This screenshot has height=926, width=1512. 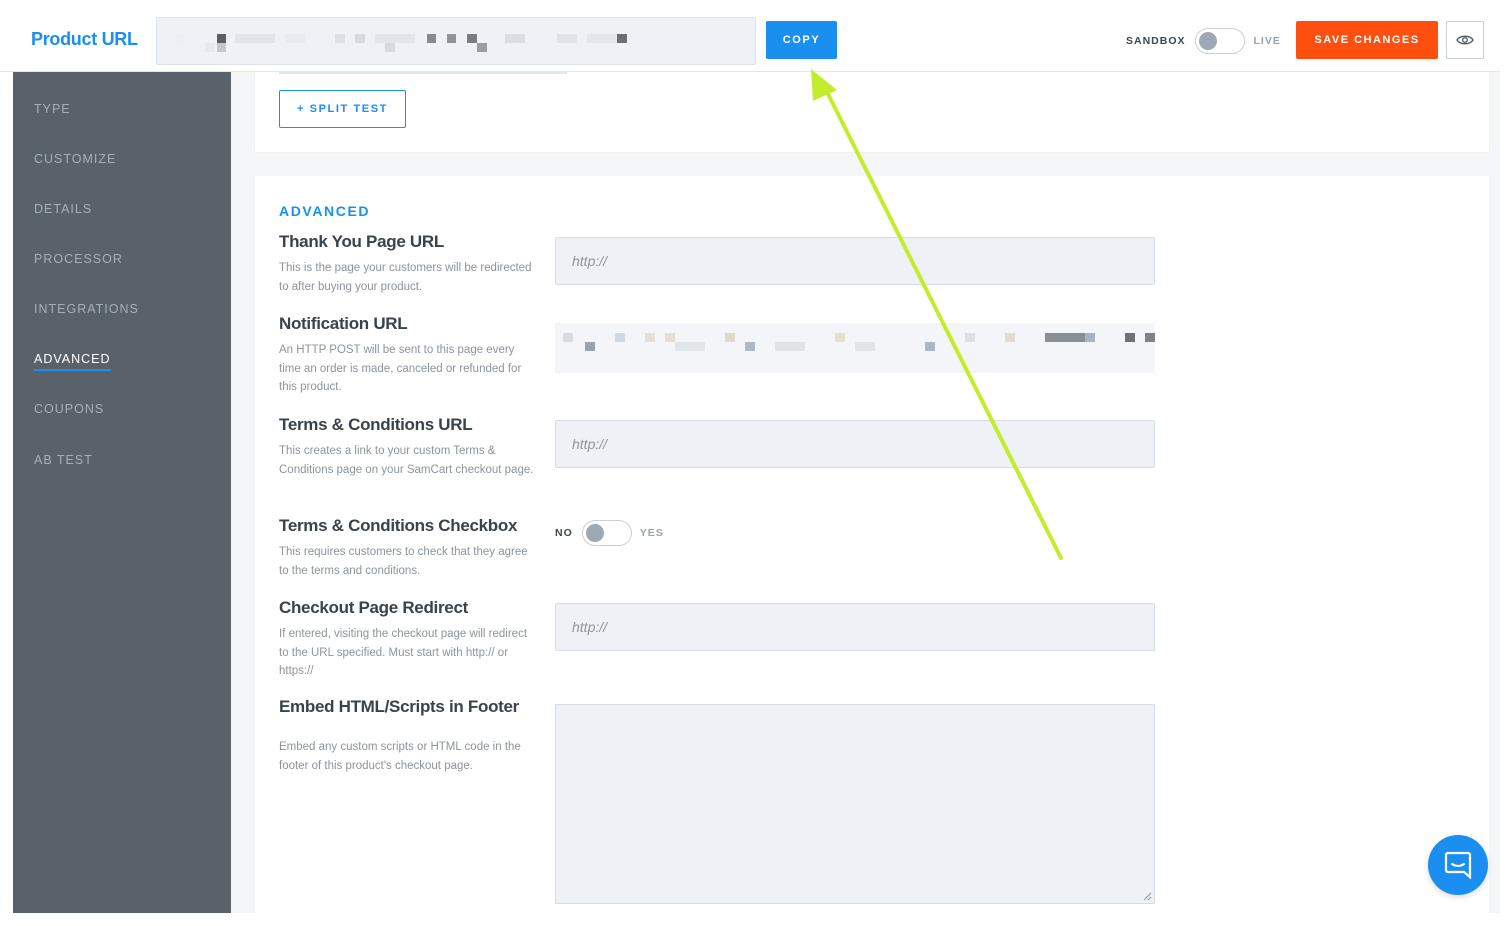 I want to click on eye-icon, so click(x=1465, y=40).